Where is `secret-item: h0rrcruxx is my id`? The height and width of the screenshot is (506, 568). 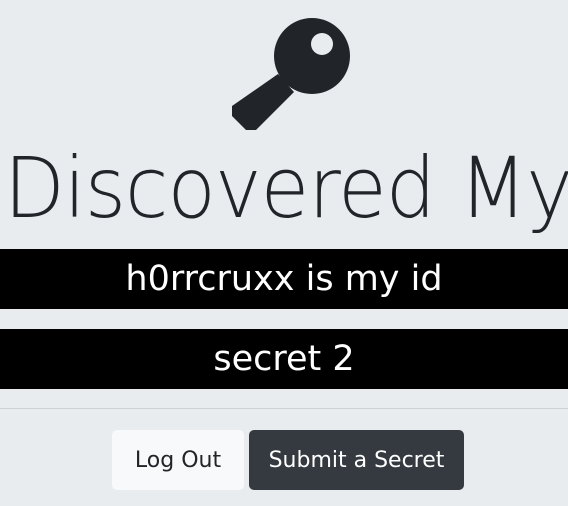 secret-item: h0rrcruxx is my id is located at coordinates (284, 279).